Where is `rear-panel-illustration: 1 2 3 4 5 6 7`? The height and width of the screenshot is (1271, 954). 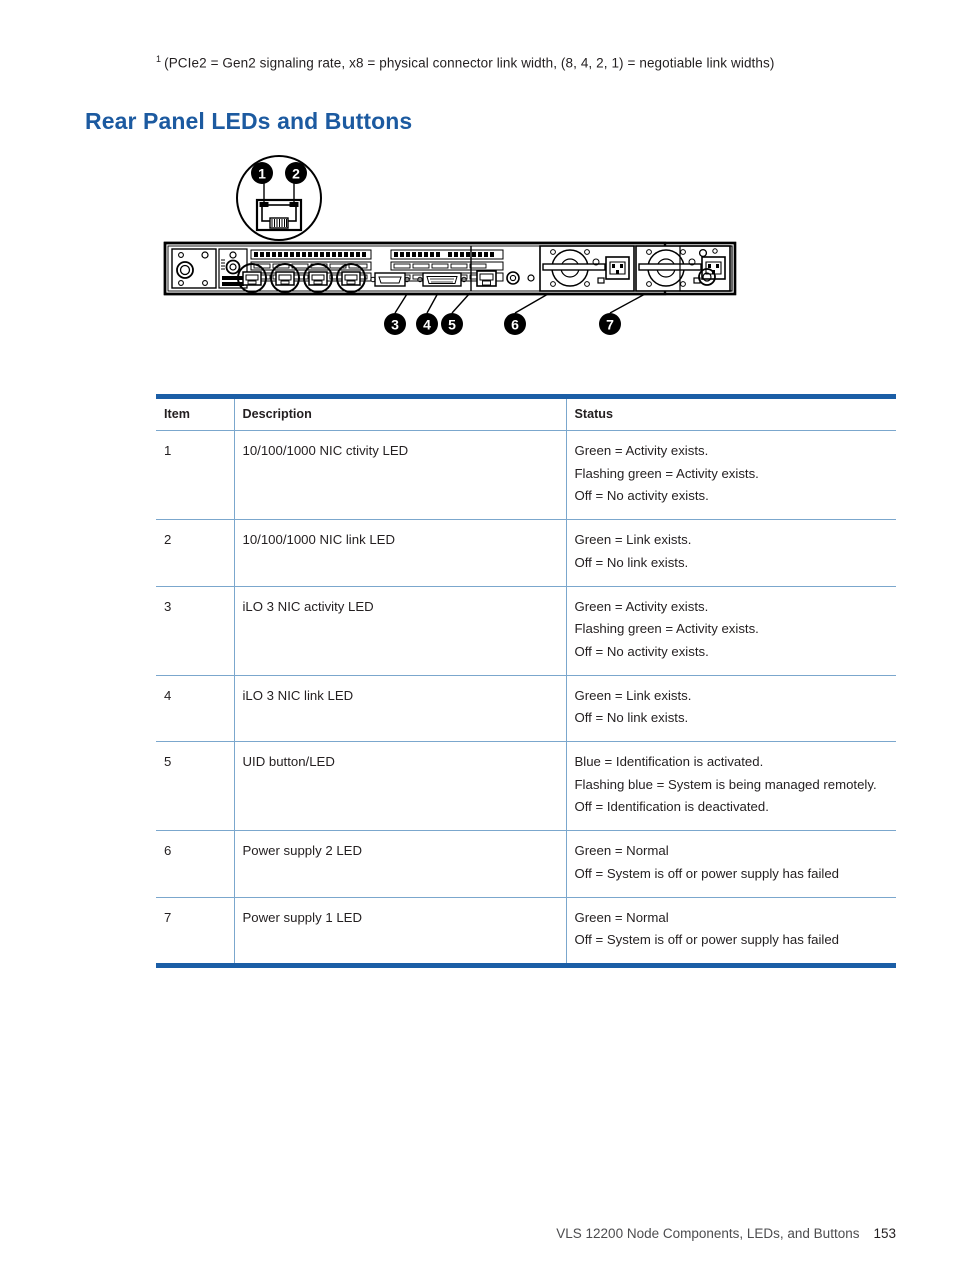 rear-panel-illustration: 1 2 3 4 5 6 7 is located at coordinates (450, 245).